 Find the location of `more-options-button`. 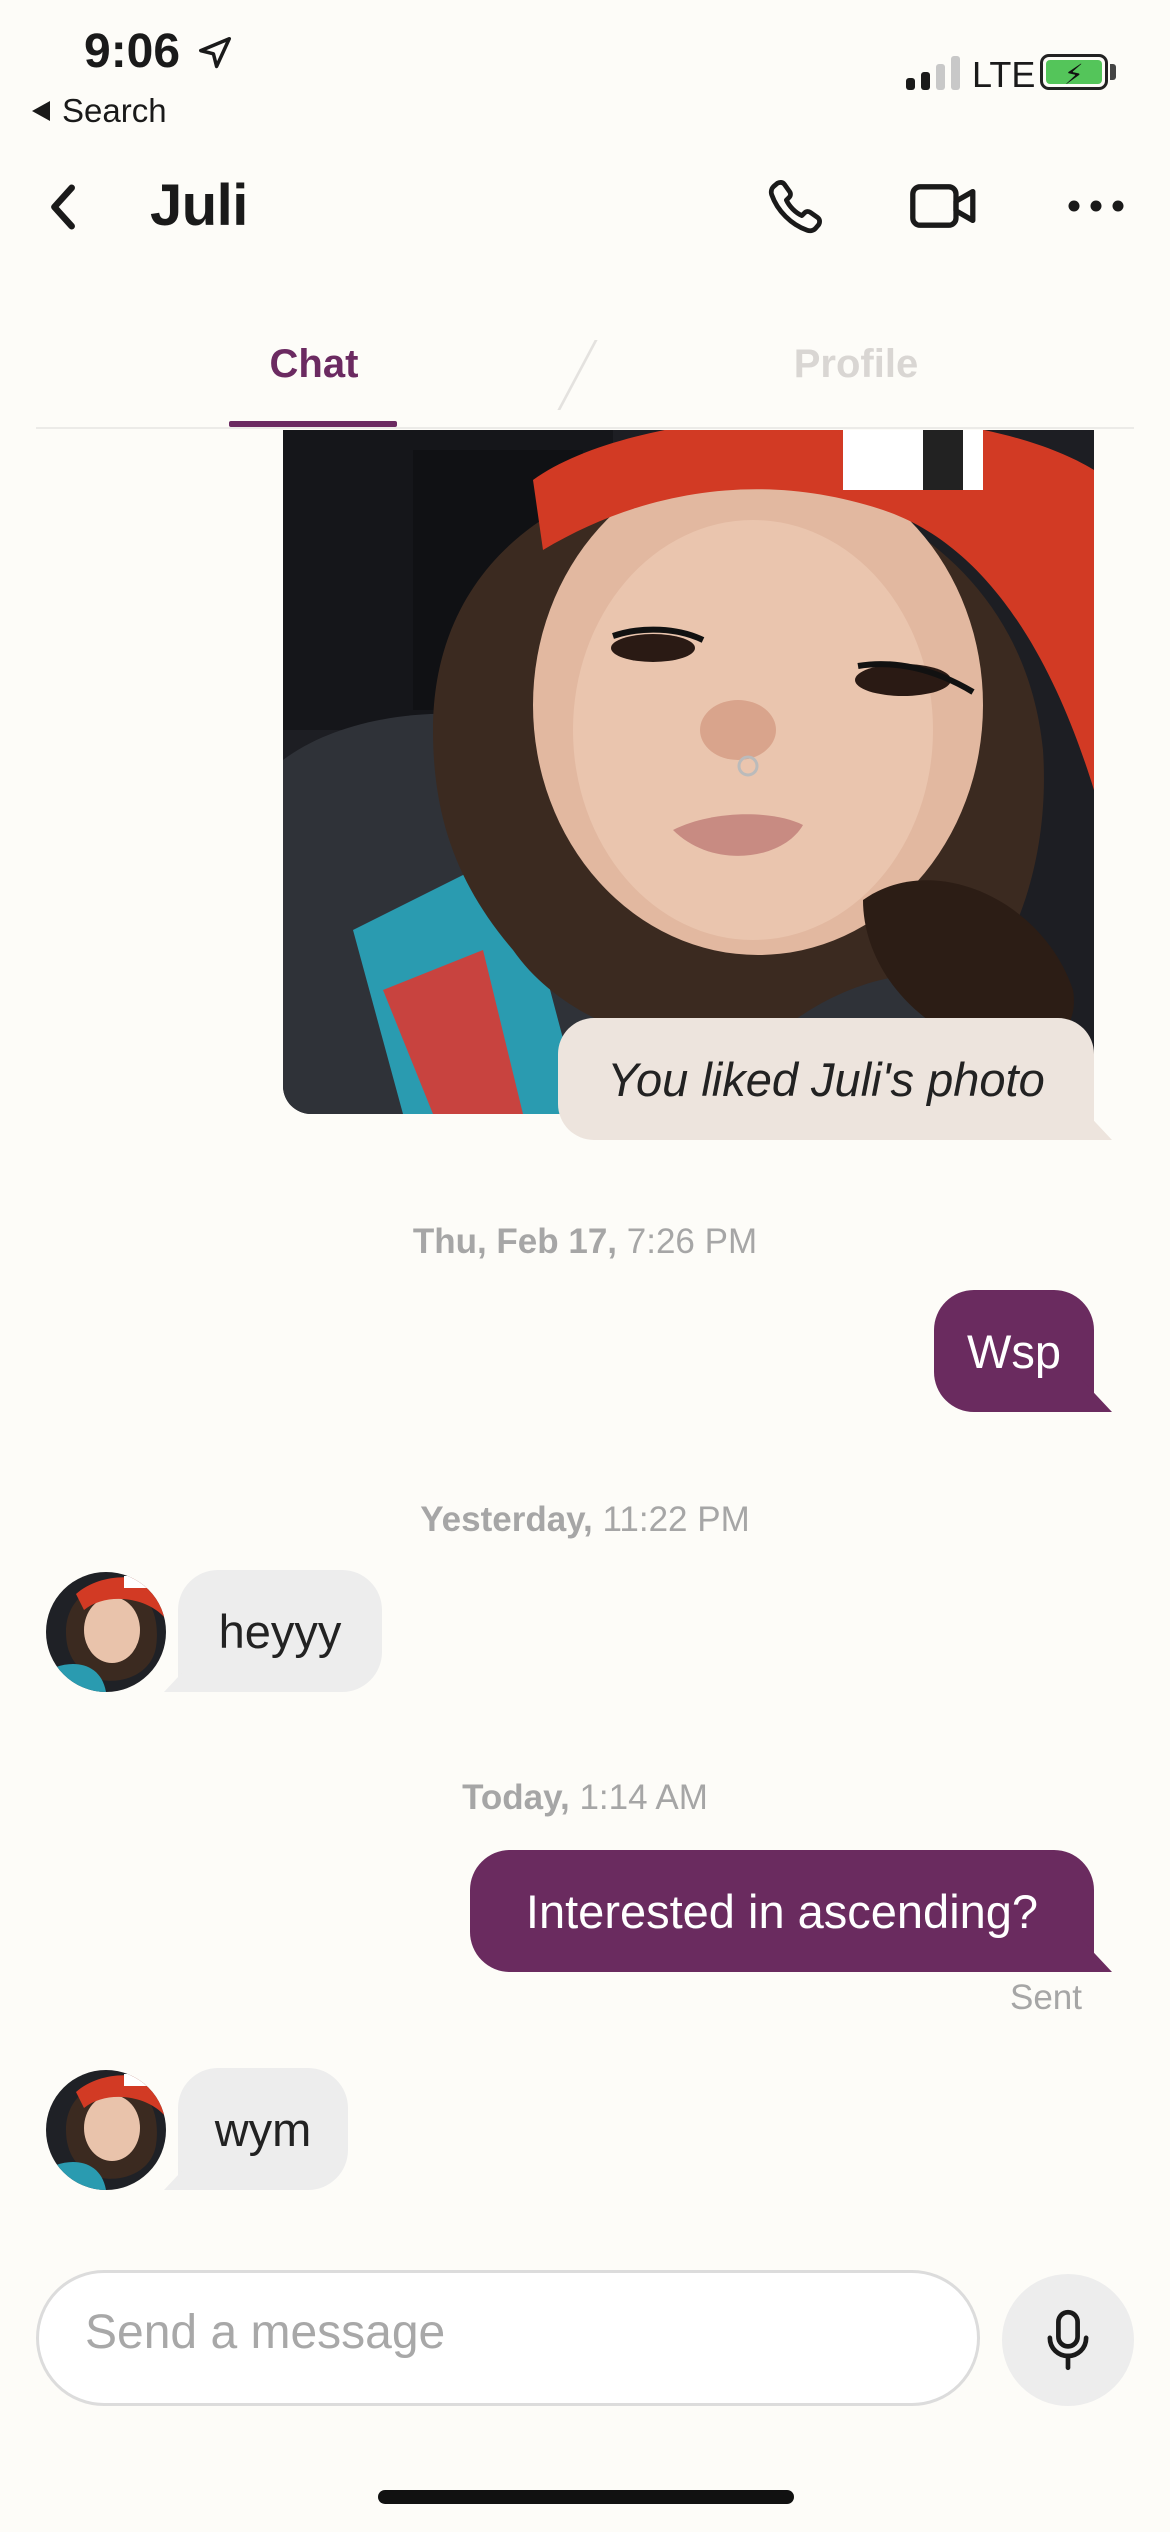

more-options-button is located at coordinates (1096, 206).